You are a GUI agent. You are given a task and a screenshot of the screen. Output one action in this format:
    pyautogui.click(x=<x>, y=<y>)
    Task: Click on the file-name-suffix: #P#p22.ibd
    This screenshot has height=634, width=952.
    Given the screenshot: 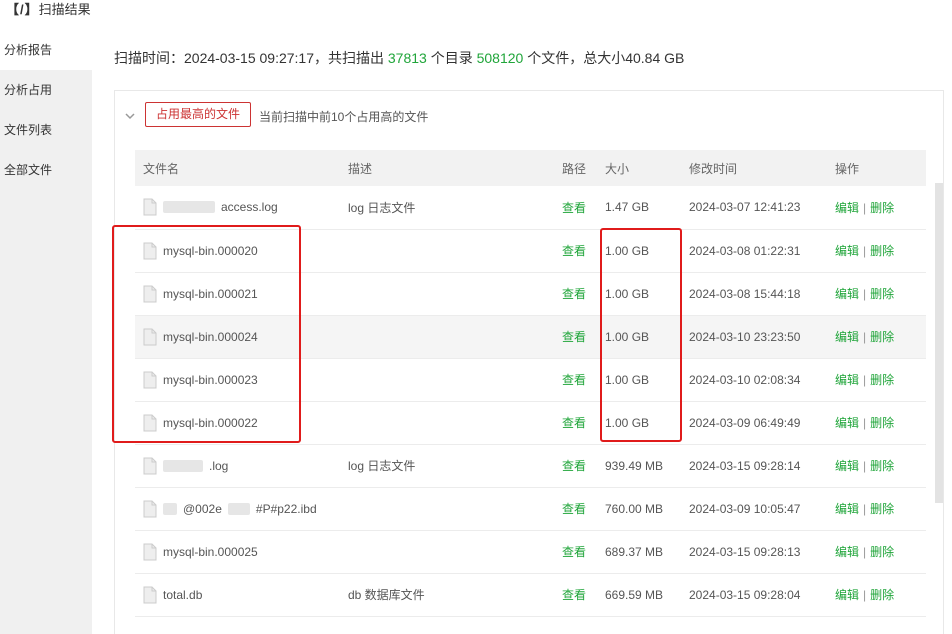 What is the action you would take?
    pyautogui.click(x=286, y=508)
    